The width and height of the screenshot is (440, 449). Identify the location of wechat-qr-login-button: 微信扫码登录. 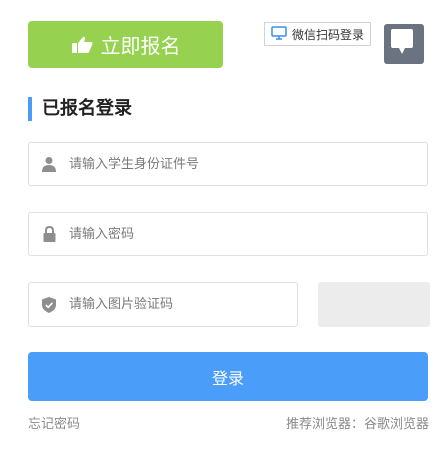
(318, 34).